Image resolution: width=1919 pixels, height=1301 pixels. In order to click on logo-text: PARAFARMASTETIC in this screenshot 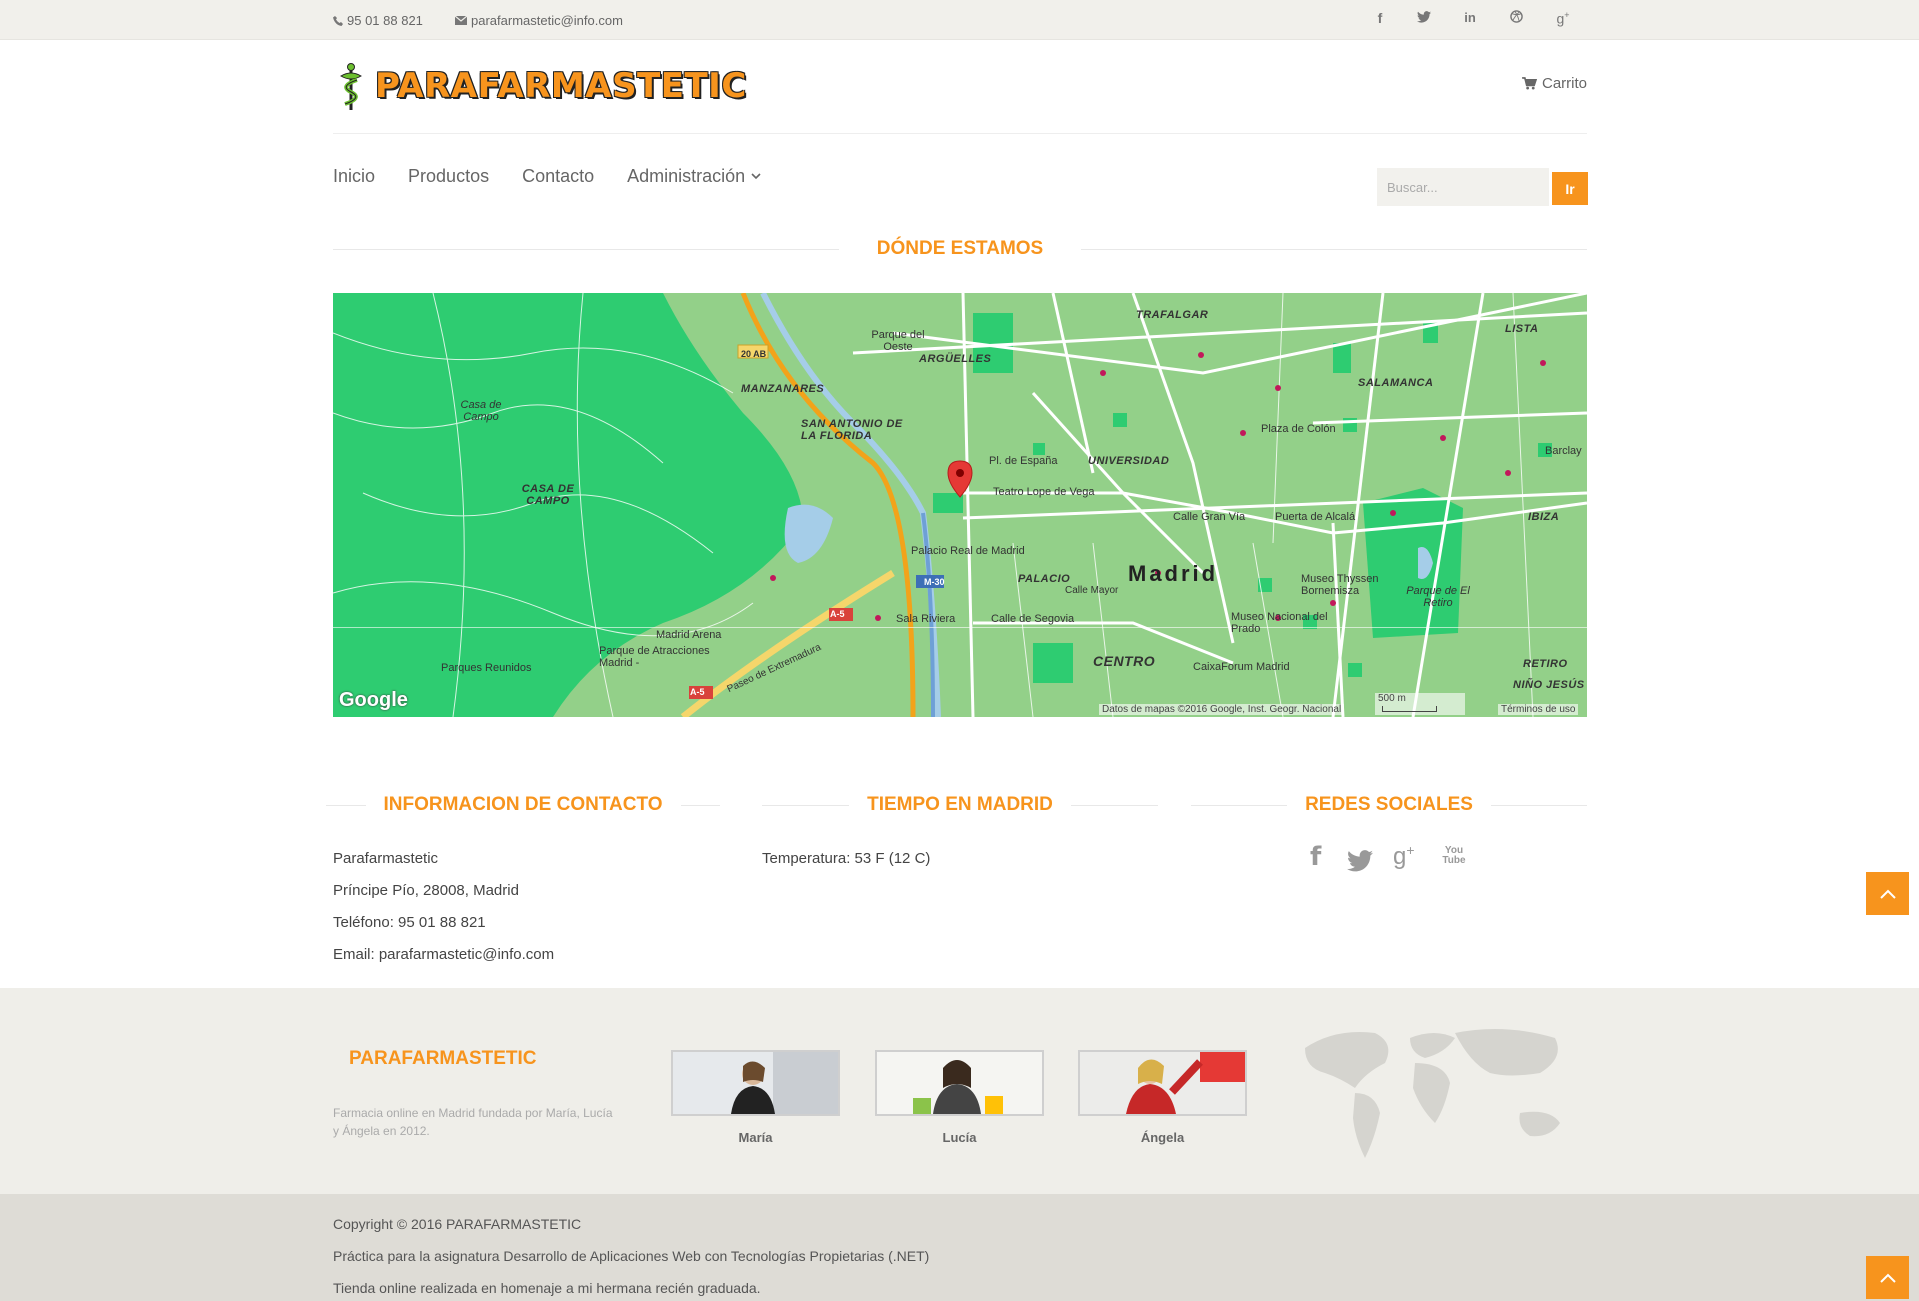, I will do `click(561, 86)`.